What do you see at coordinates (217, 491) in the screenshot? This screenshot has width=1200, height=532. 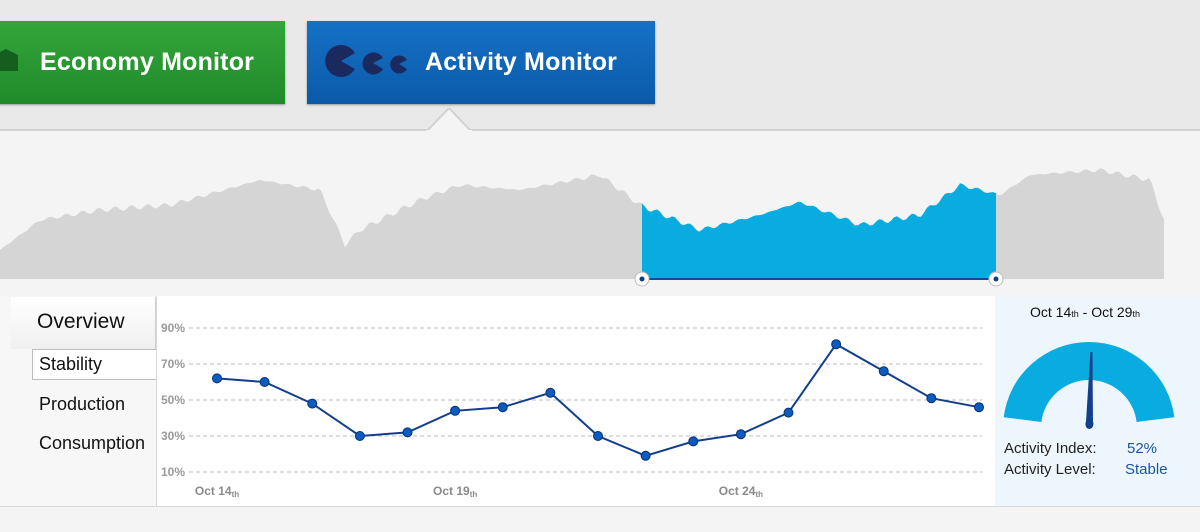 I see `x-tick-label: Oct 14th` at bounding box center [217, 491].